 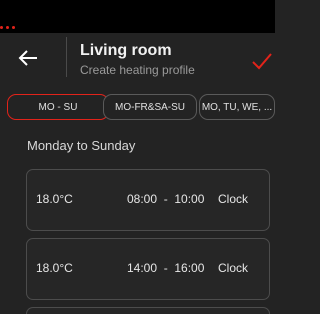 I want to click on slot-time-range: 08:00 - 10:00, so click(x=165, y=199).